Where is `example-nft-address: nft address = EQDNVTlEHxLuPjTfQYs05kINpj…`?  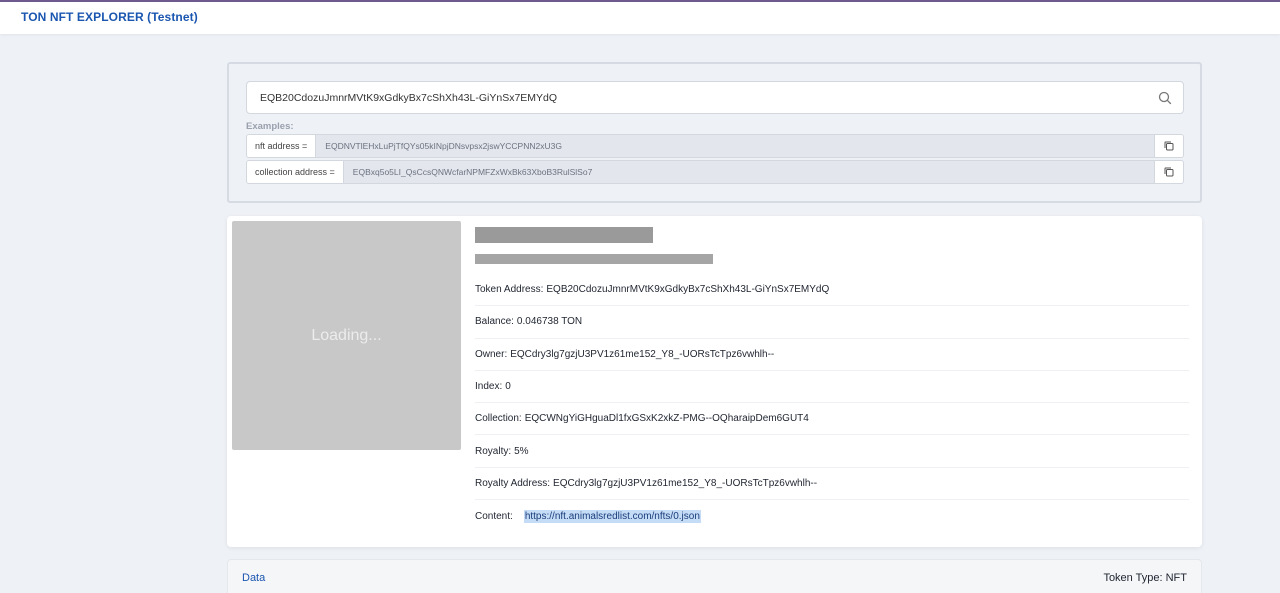 example-nft-address: nft address = EQDNVTlEHxLuPjTfQYs05kINpj… is located at coordinates (715, 146).